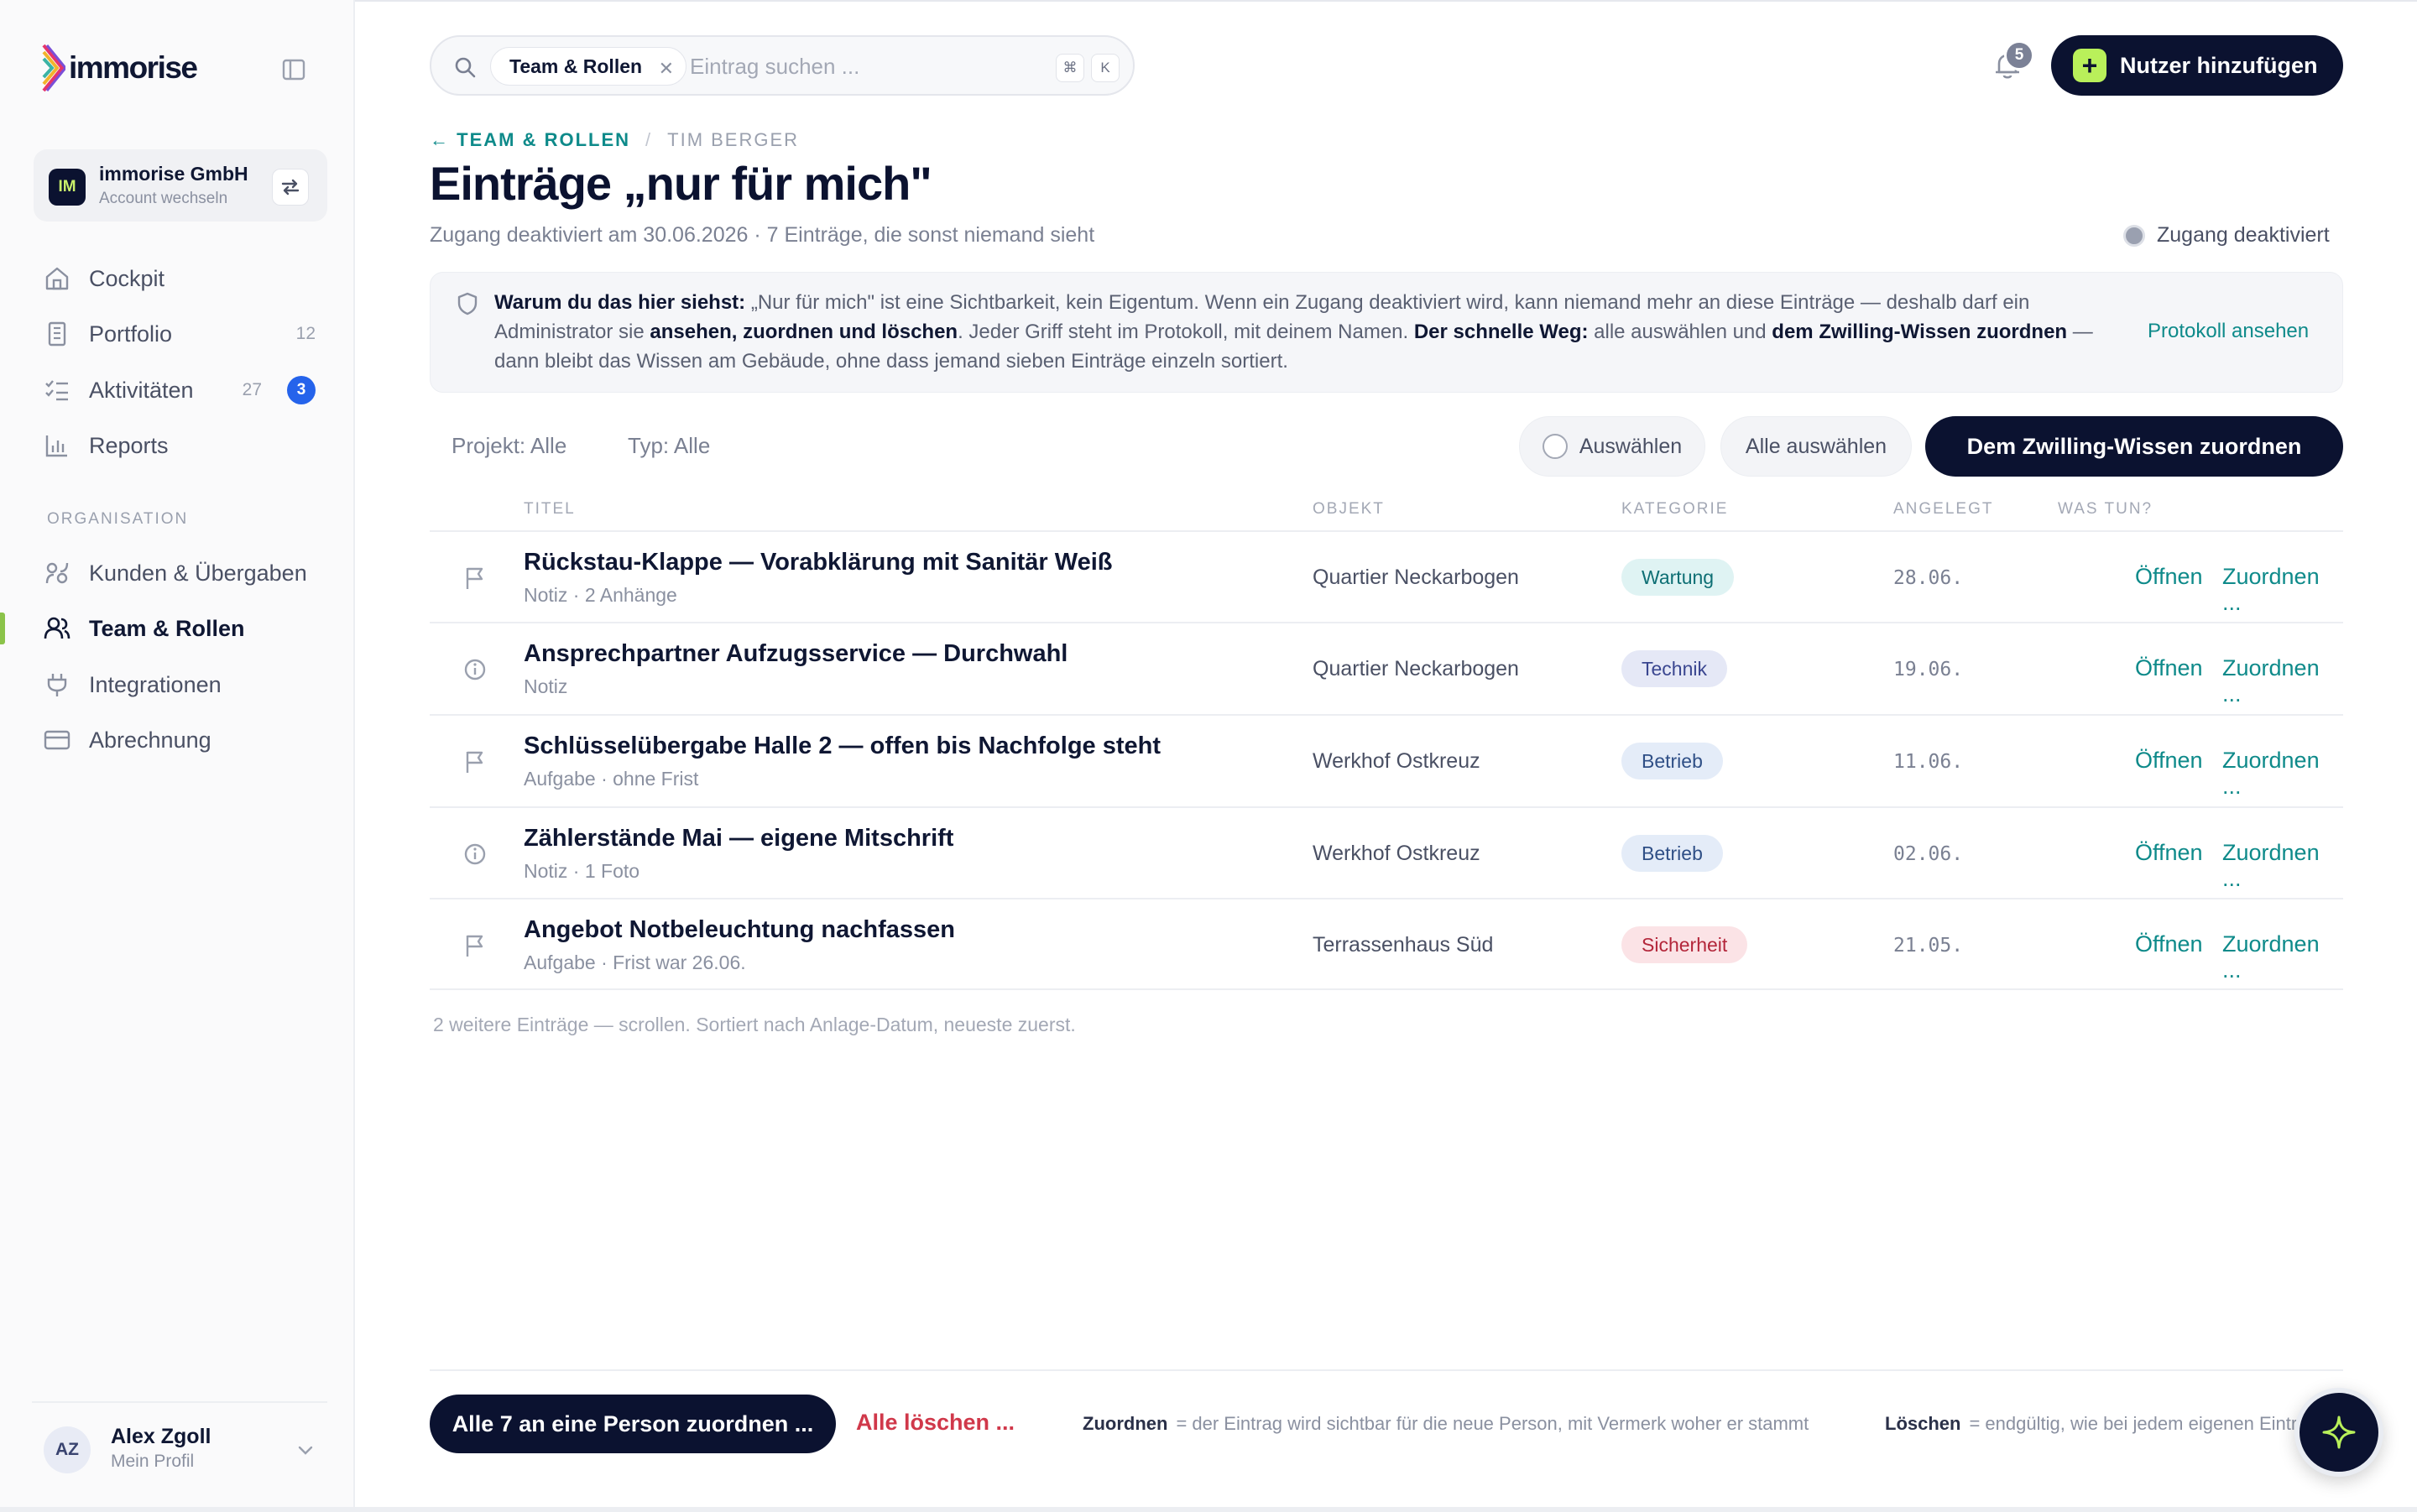 This screenshot has width=2417, height=1512. I want to click on select-button: Auswählen, so click(1612, 447).